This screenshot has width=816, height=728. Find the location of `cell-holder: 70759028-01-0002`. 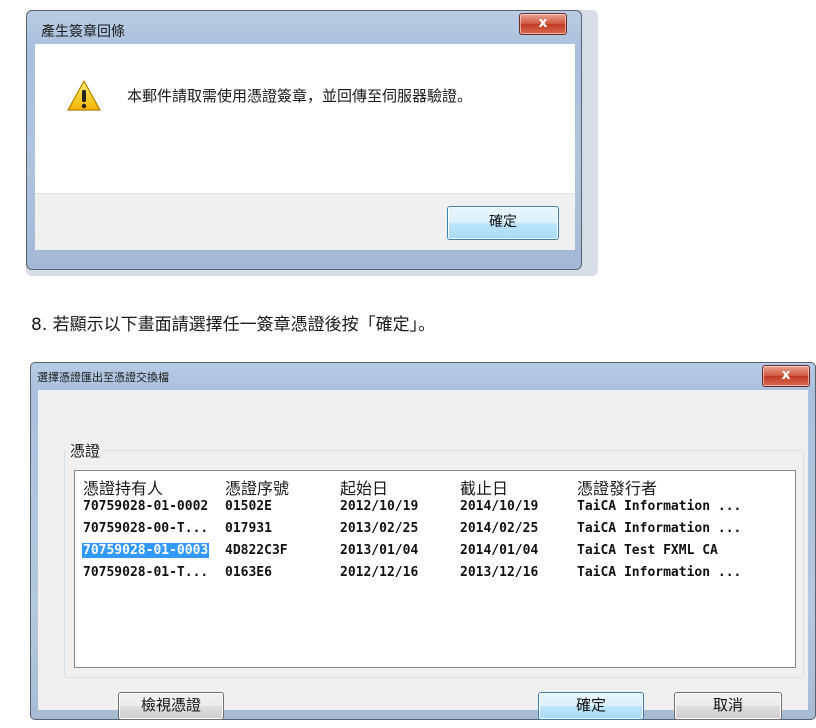

cell-holder: 70759028-01-0002 is located at coordinates (146, 506).